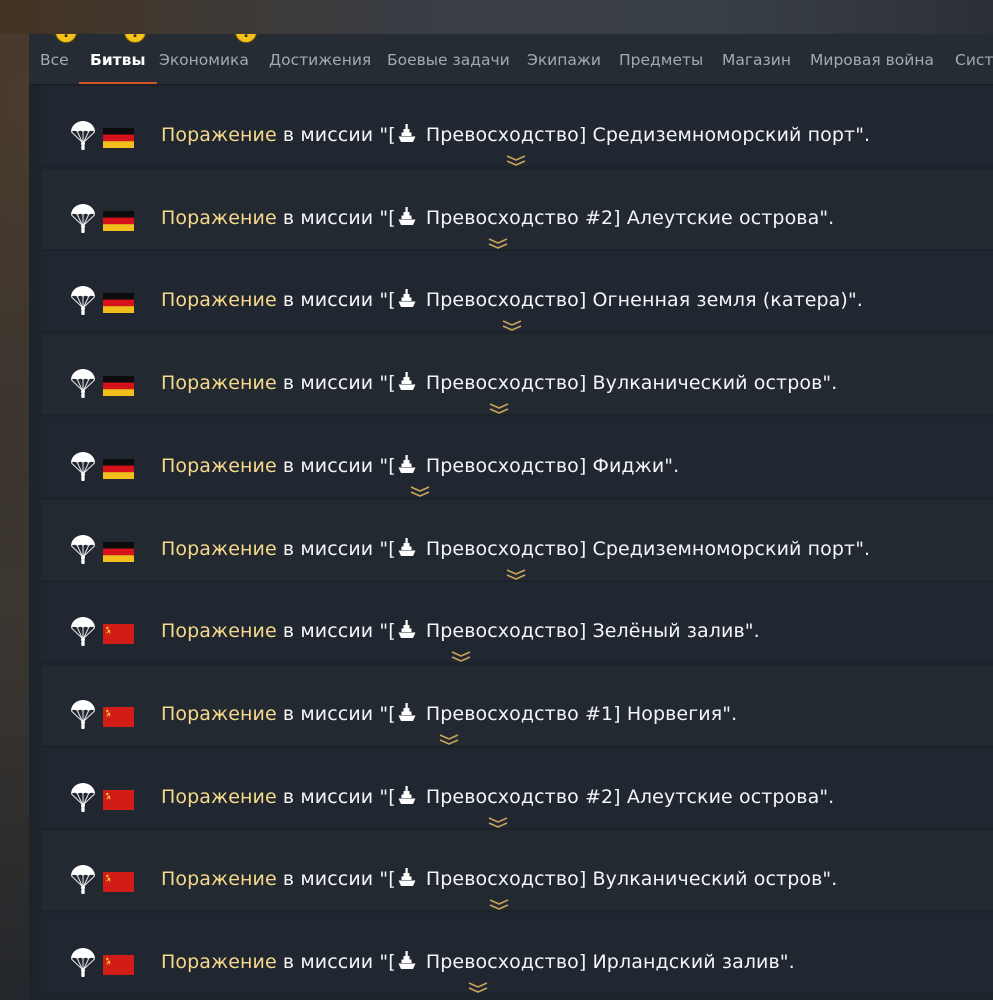  Describe the element at coordinates (589, 631) in the screenshot. I see `mission-name: Превосходство] Зелёный залив".` at that location.